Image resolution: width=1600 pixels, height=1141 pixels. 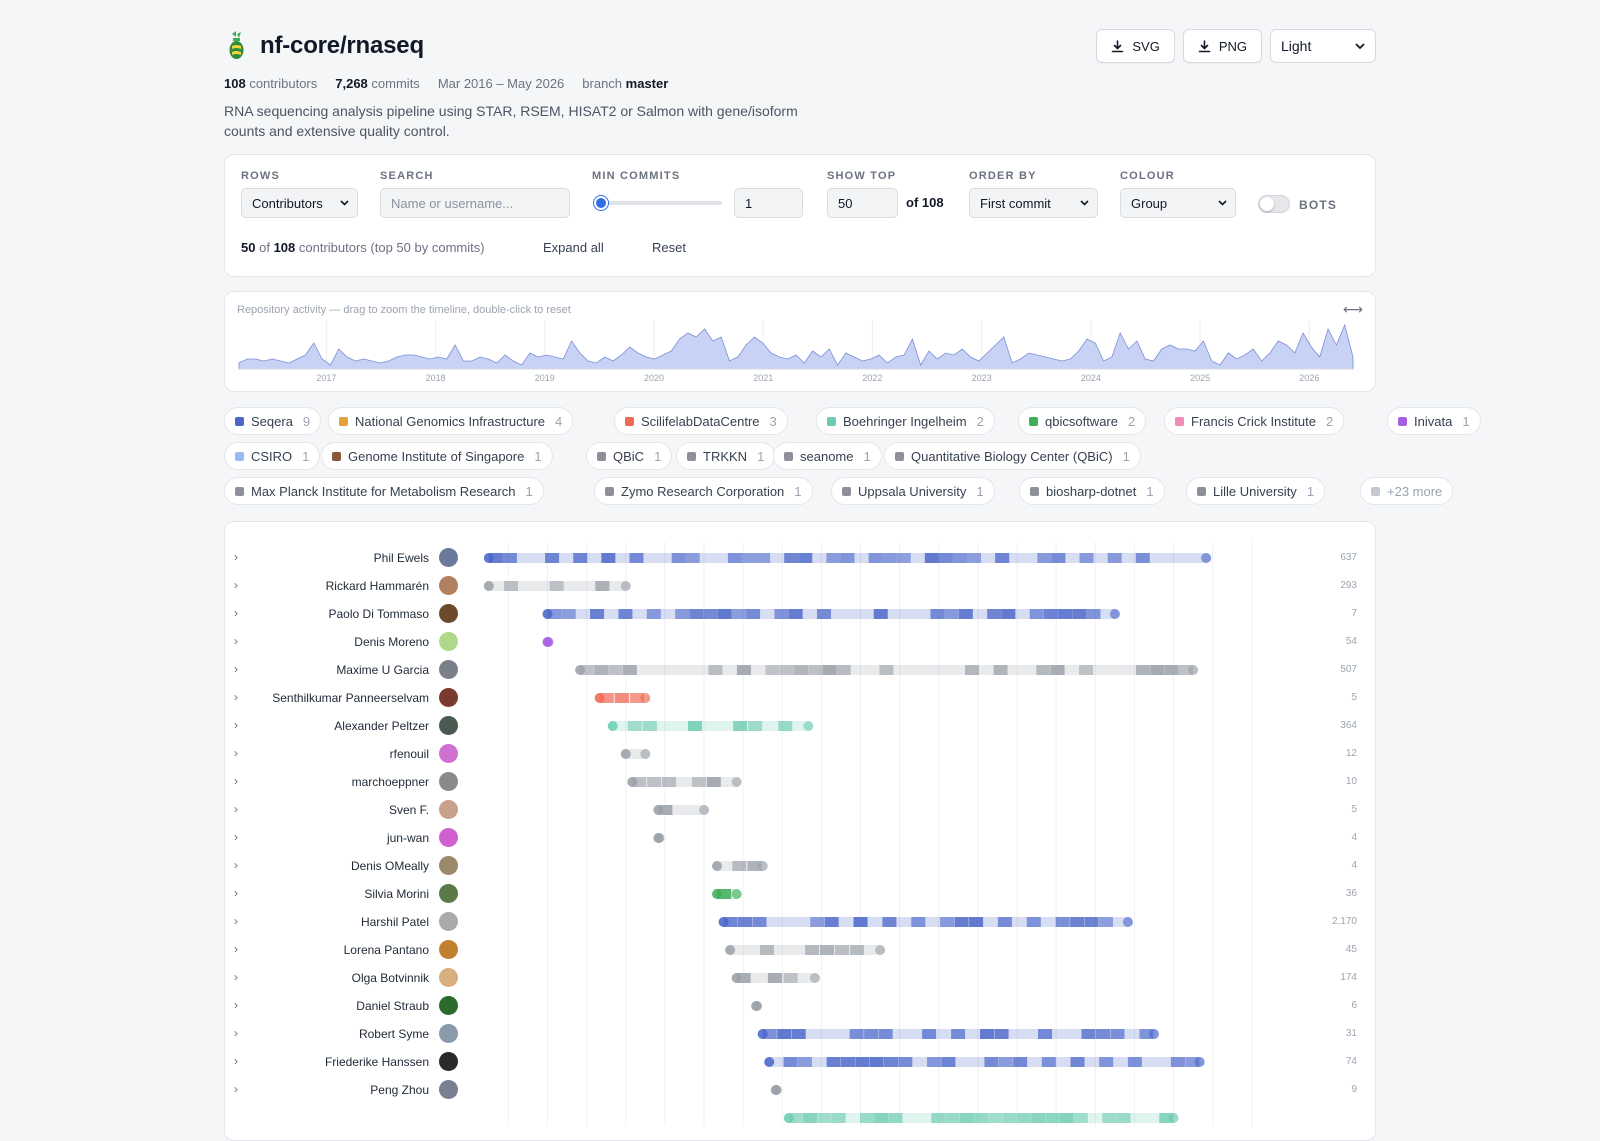 I want to click on contributor-name: Senthilkumar Panneerselvam, so click(x=350, y=698).